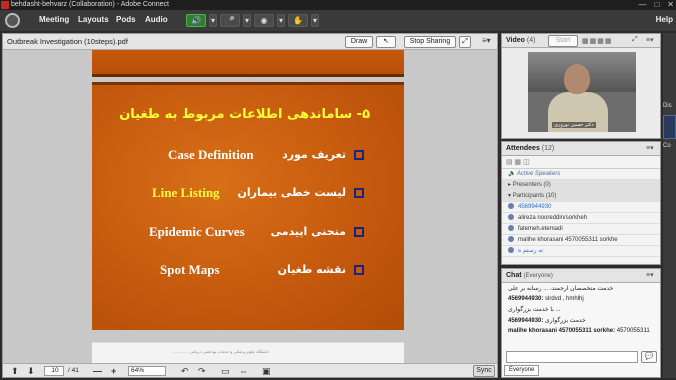 The width and height of the screenshot is (676, 380). I want to click on webcam-icon: ◉, so click(264, 20).